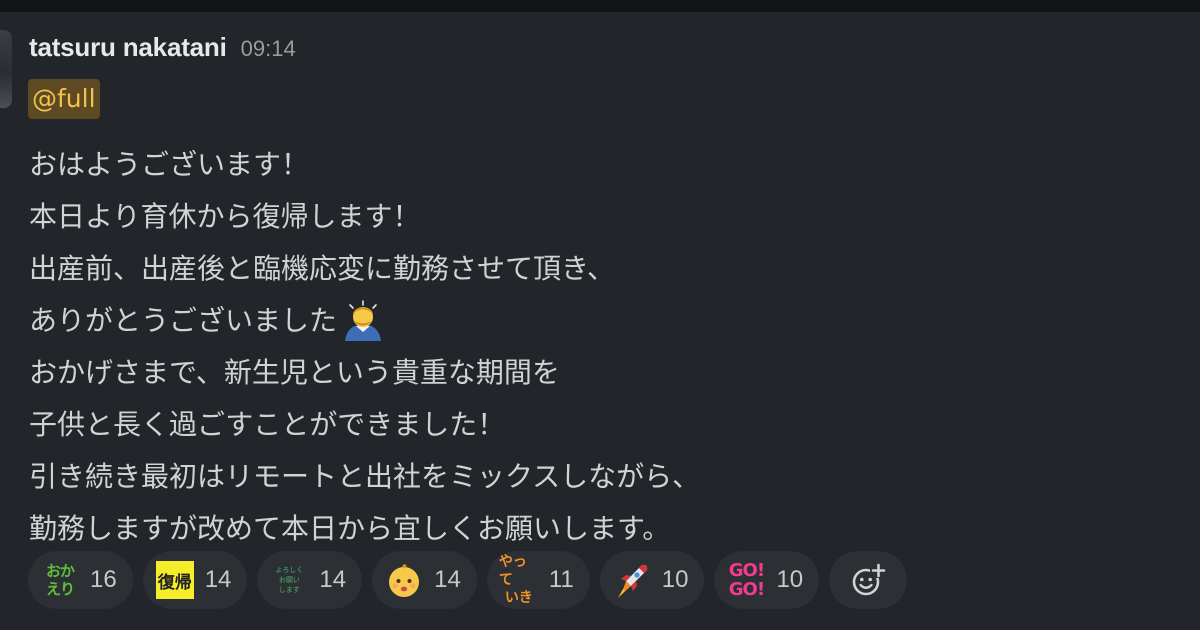 This screenshot has height=630, width=1200. What do you see at coordinates (652, 580) in the screenshot?
I see `reaction-rocket: 10` at bounding box center [652, 580].